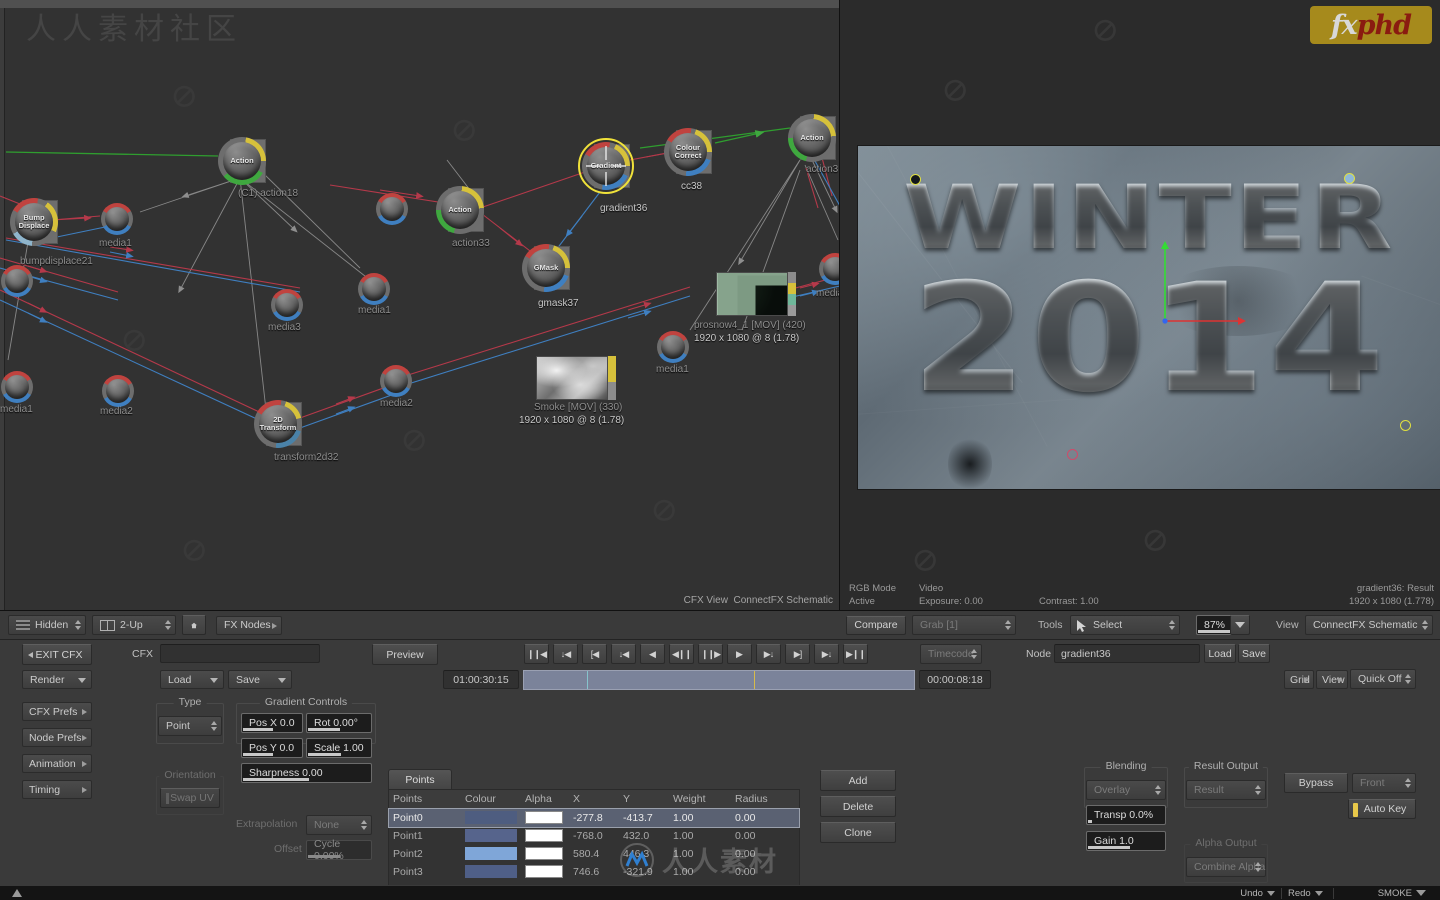 This screenshot has width=1440, height=900. What do you see at coordinates (339, 723) in the screenshot?
I see `rotation-slider: Rot 0.00°` at bounding box center [339, 723].